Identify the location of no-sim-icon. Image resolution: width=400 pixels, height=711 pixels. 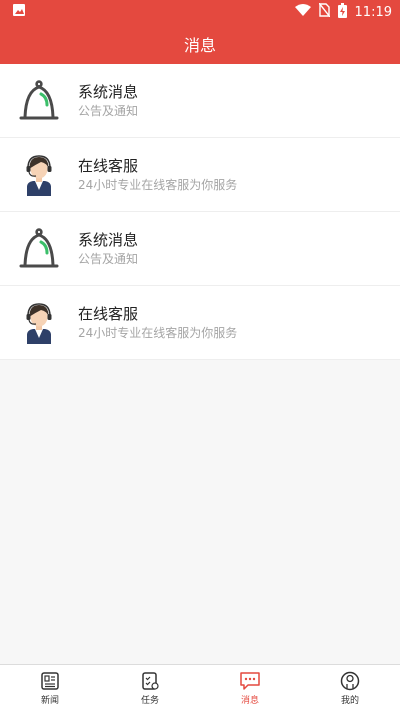
(324, 11).